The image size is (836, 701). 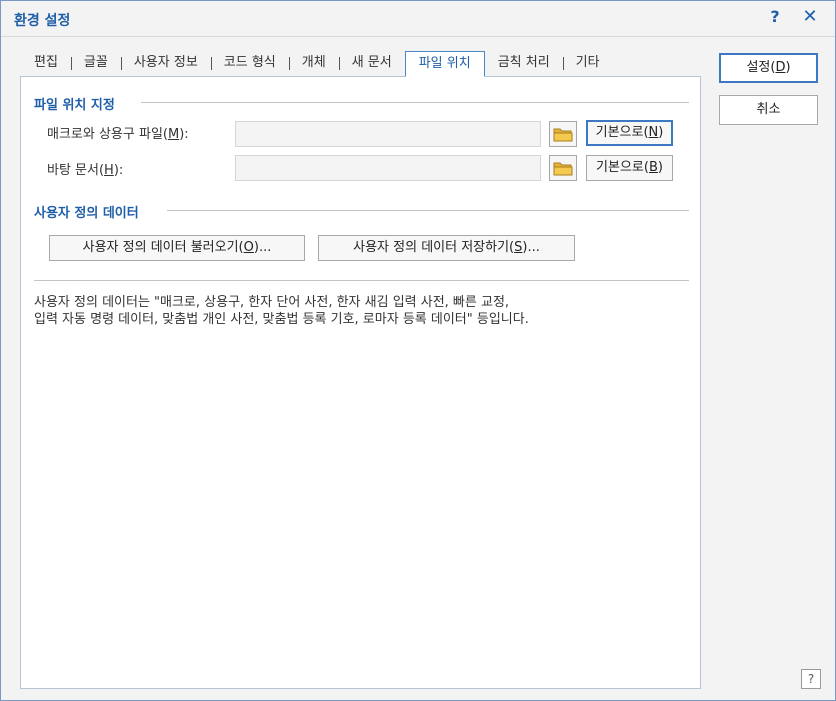 I want to click on help-button: ?, so click(x=775, y=18).